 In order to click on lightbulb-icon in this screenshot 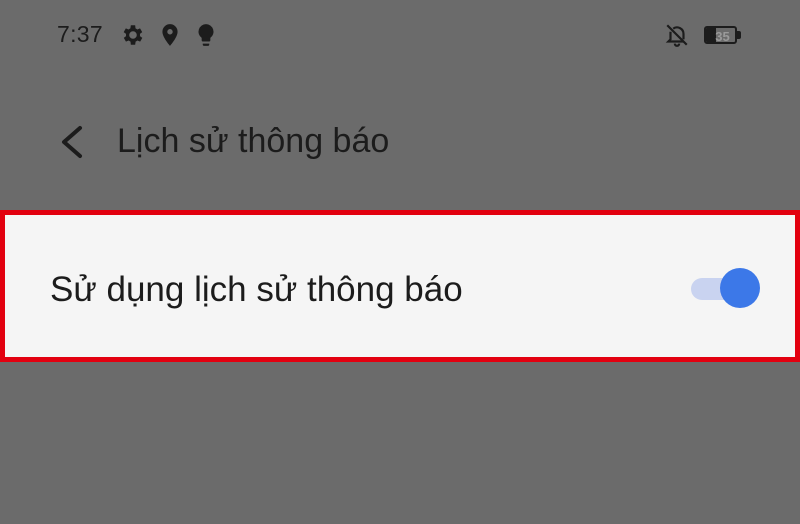, I will do `click(206, 35)`.